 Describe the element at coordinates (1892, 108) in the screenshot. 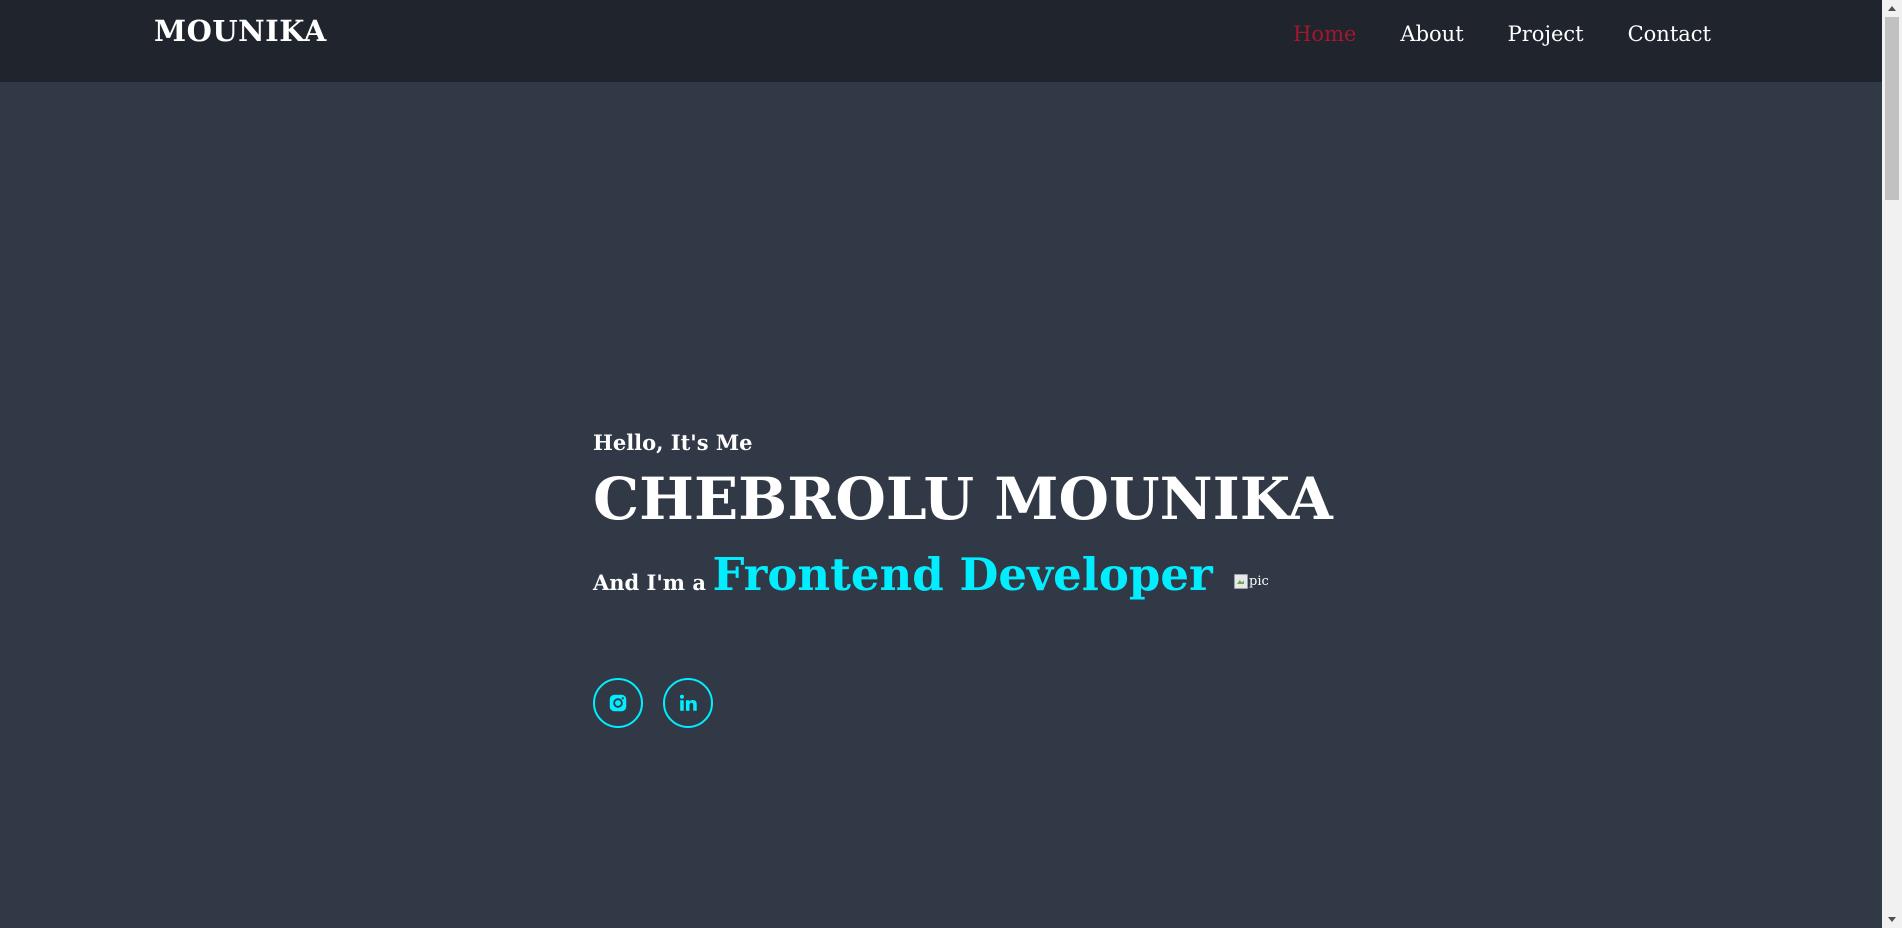

I see `scrollbar-thumb` at that location.